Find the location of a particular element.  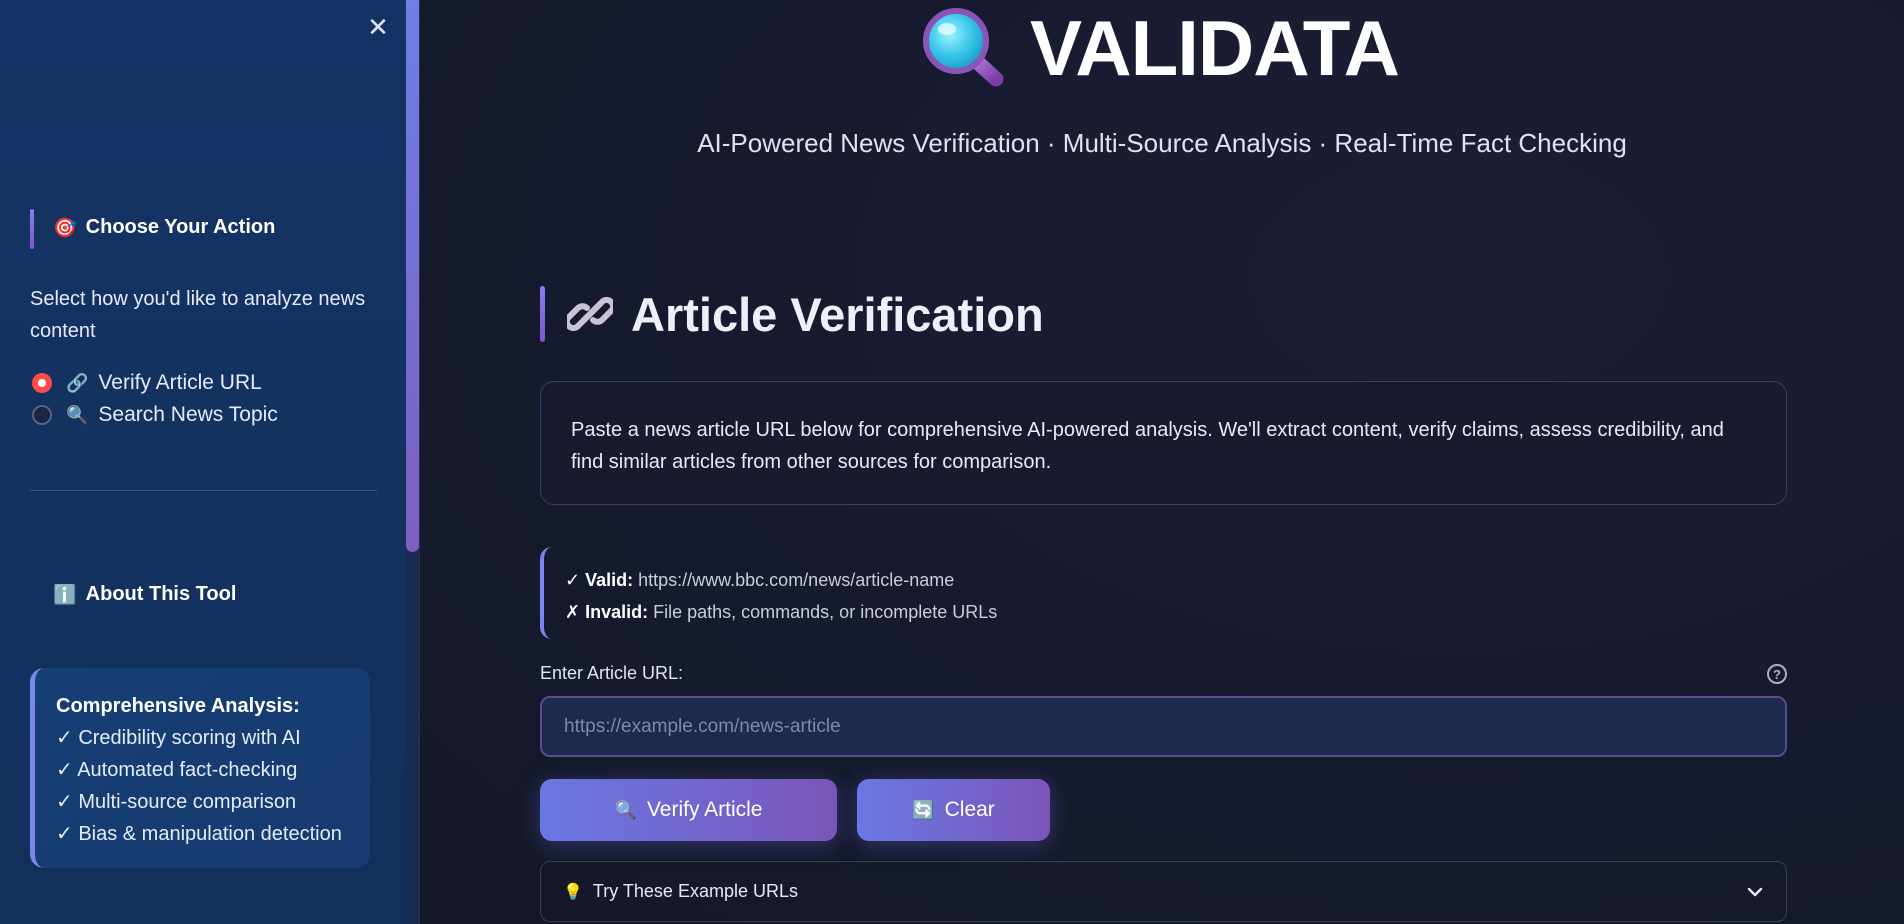

sidebar-divider is located at coordinates (203, 490).